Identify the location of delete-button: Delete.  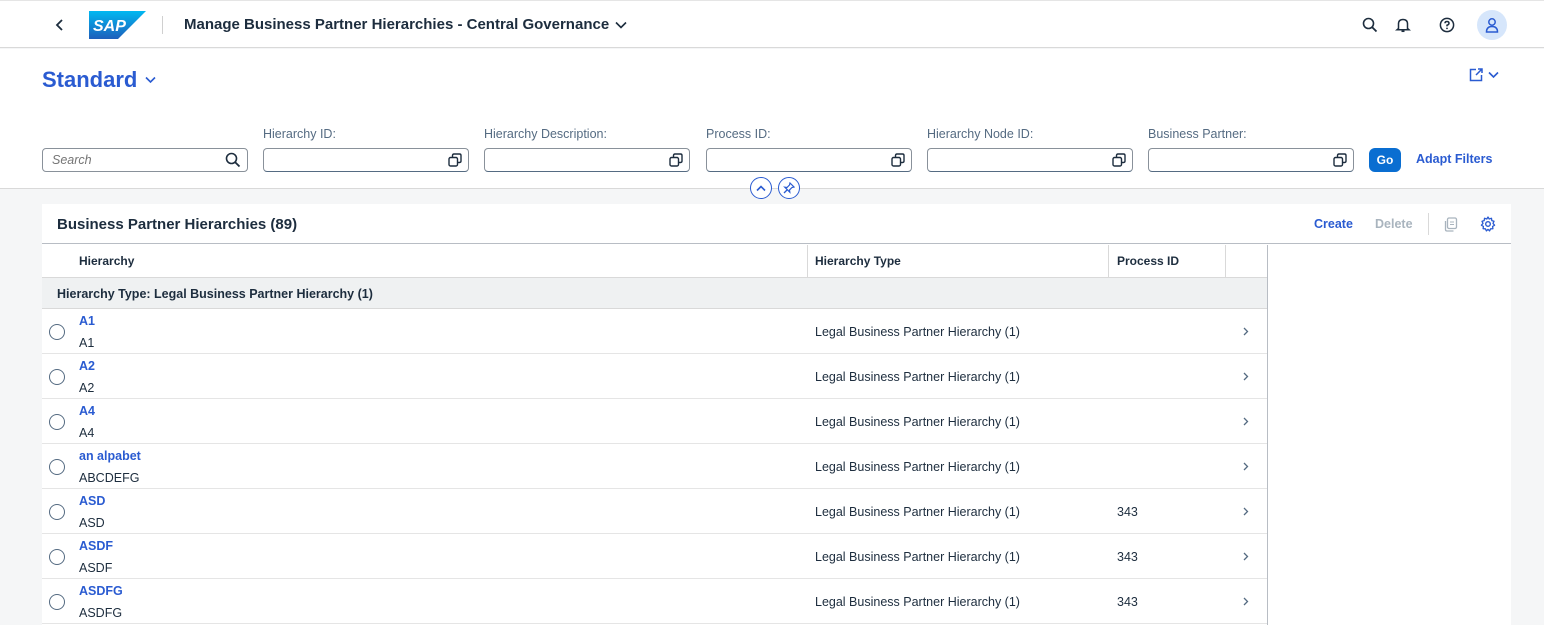
(1394, 224).